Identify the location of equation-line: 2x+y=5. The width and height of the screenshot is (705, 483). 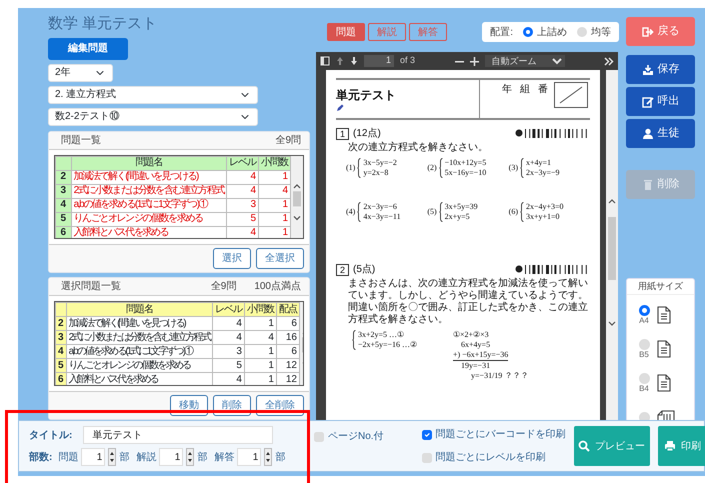
(457, 217).